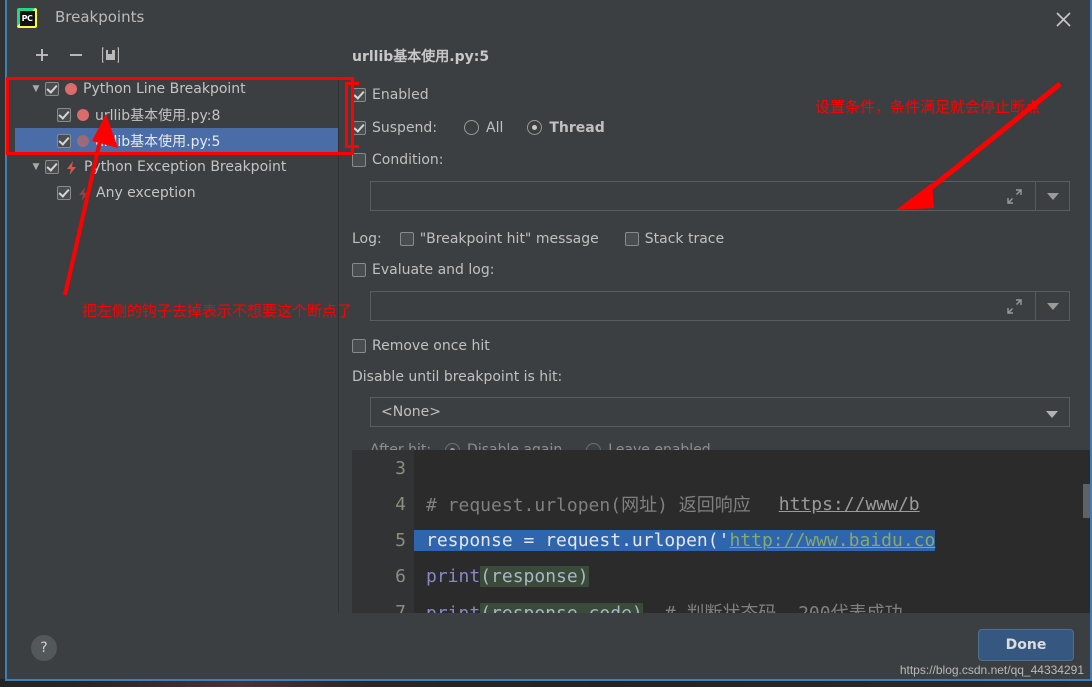  What do you see at coordinates (578, 540) in the screenshot?
I see `code-text: response = request.urlopen('` at bounding box center [578, 540].